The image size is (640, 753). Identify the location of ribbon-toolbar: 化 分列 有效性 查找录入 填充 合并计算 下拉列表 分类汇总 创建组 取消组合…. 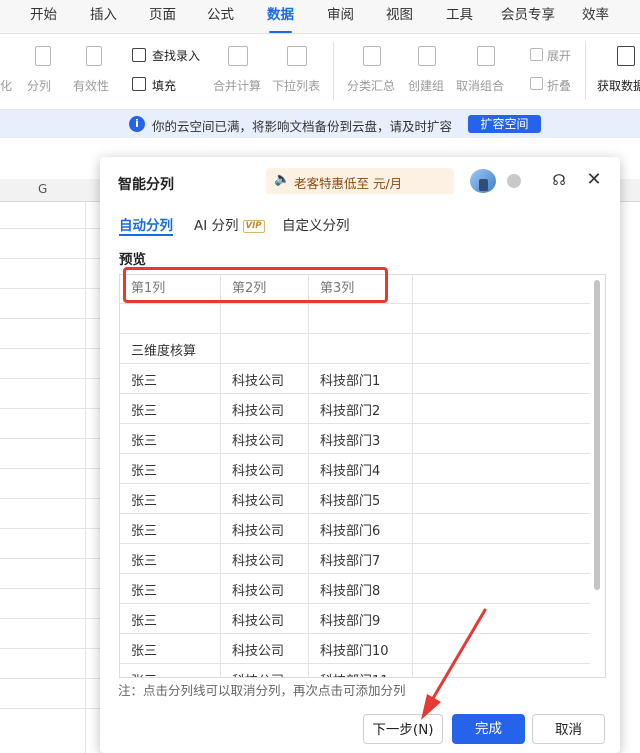
(320, 72).